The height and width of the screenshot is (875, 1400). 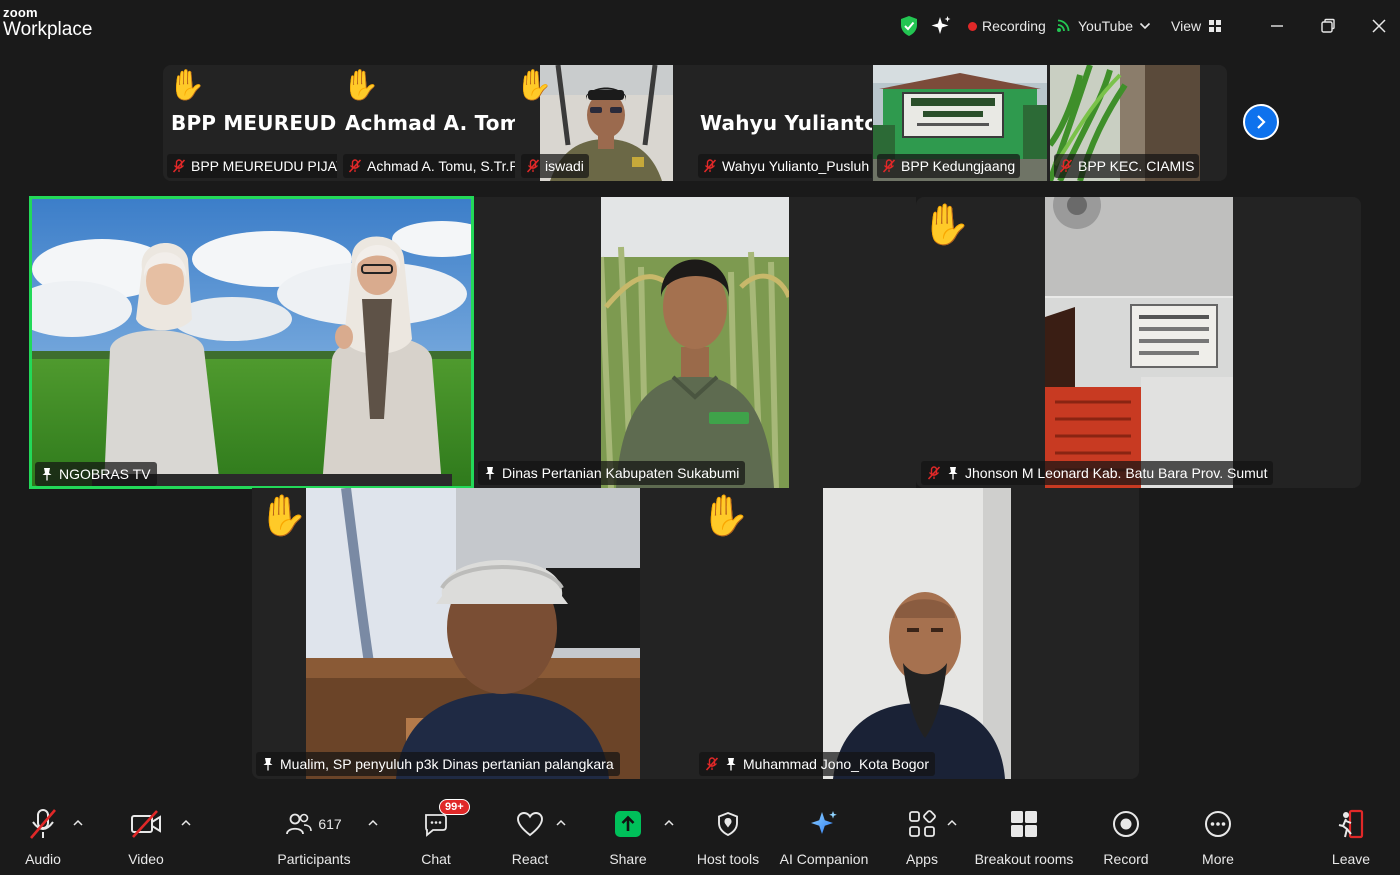 I want to click on restore-icon, so click(x=1328, y=25).